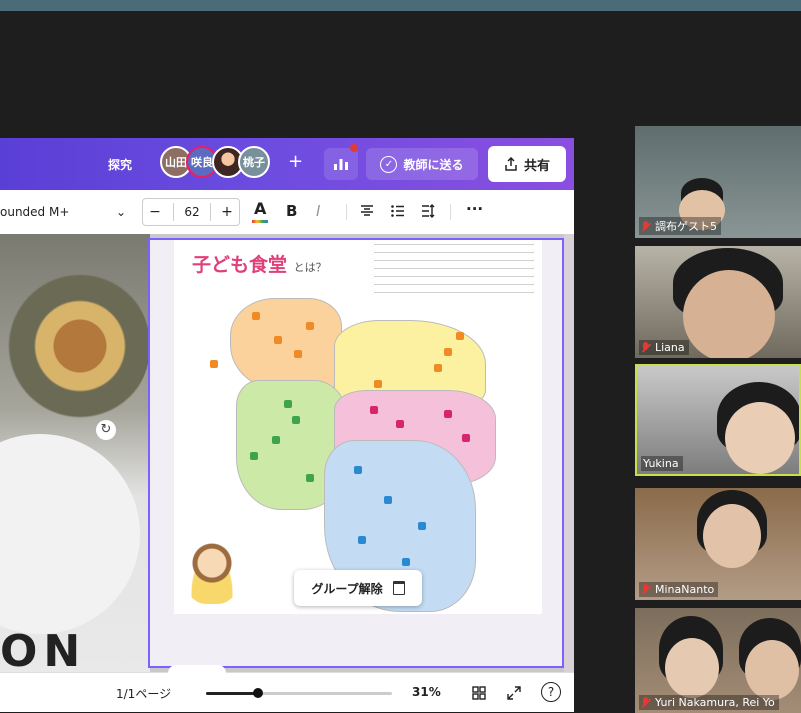 The image size is (801, 713). Describe the element at coordinates (43, 649) in the screenshot. I see `background-text: ON` at that location.